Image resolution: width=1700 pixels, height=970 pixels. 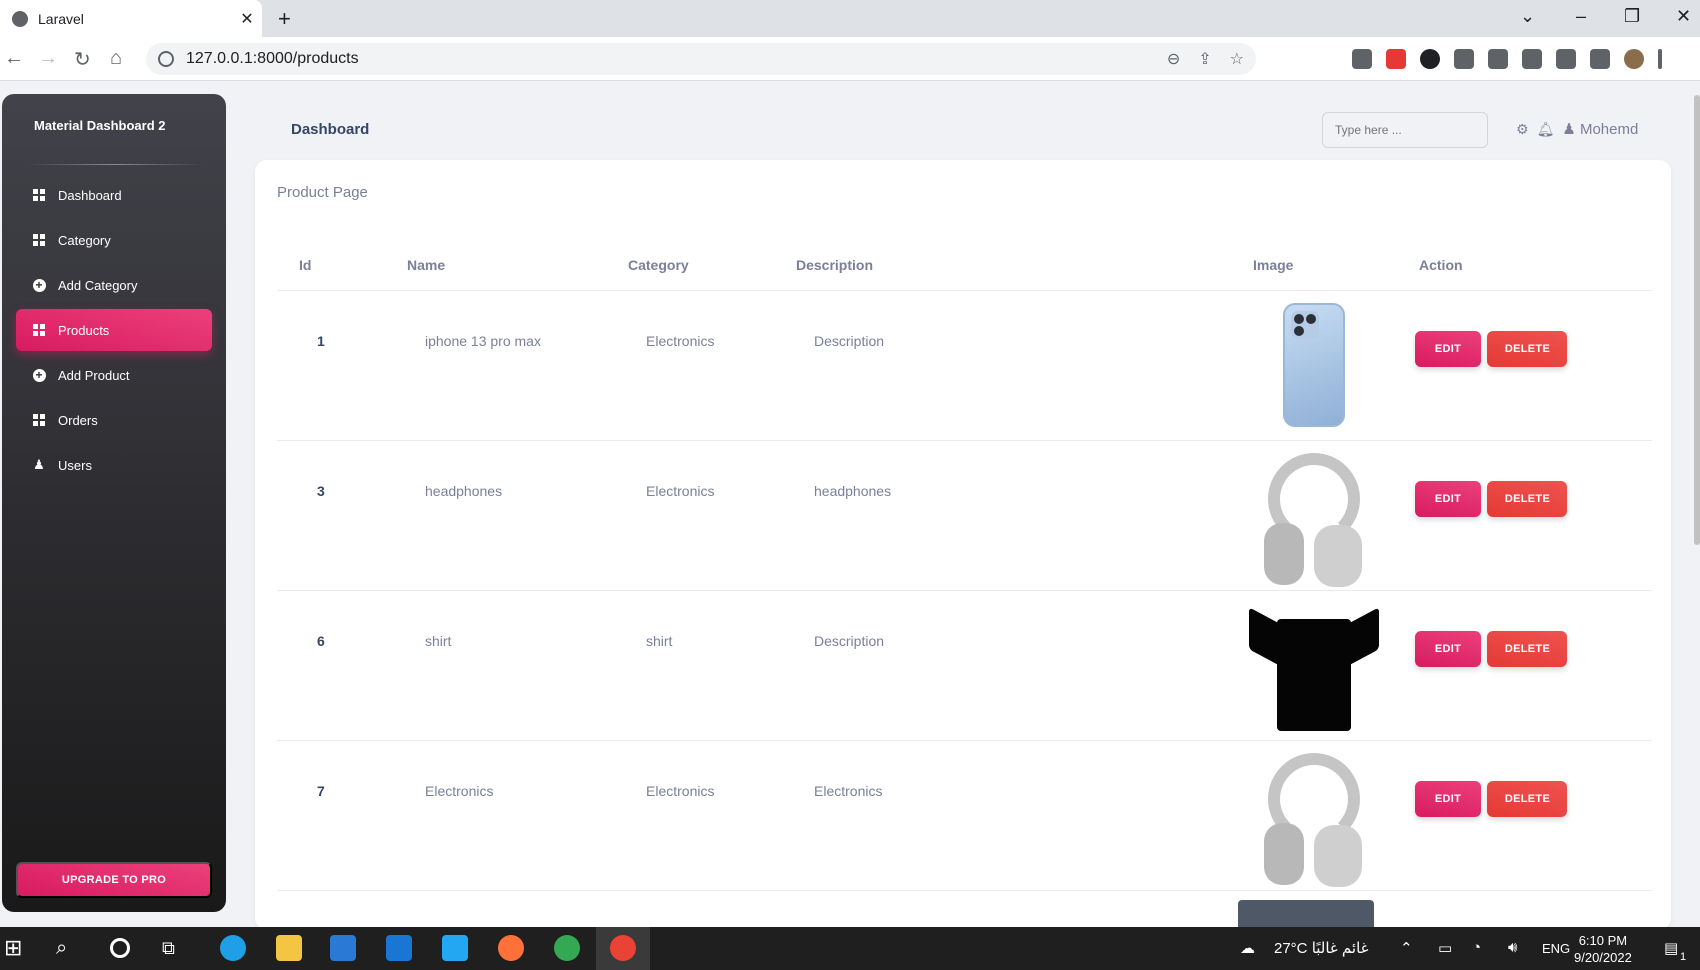 I want to click on divider, so click(x=114, y=164).